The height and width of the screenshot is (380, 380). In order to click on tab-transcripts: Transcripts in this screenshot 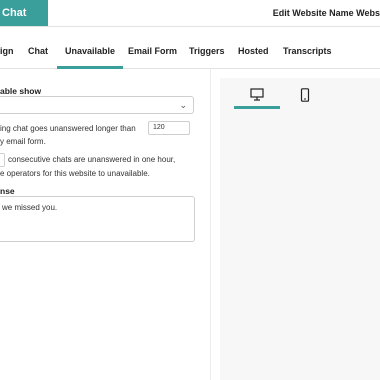, I will do `click(307, 51)`.